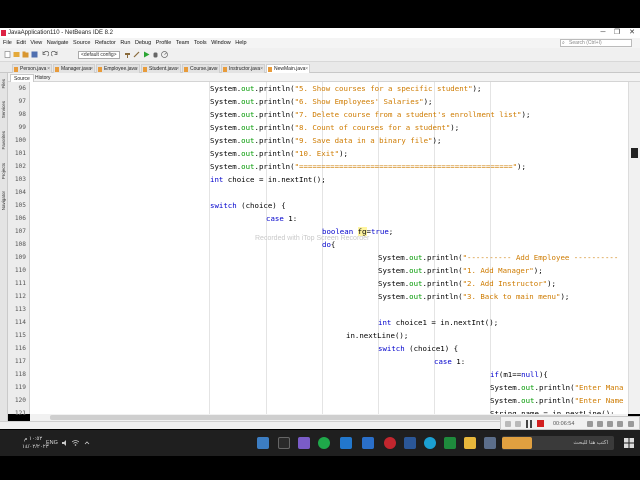 The image size is (640, 480). Describe the element at coordinates (221, 43) in the screenshot. I see `menu-window: Window` at that location.